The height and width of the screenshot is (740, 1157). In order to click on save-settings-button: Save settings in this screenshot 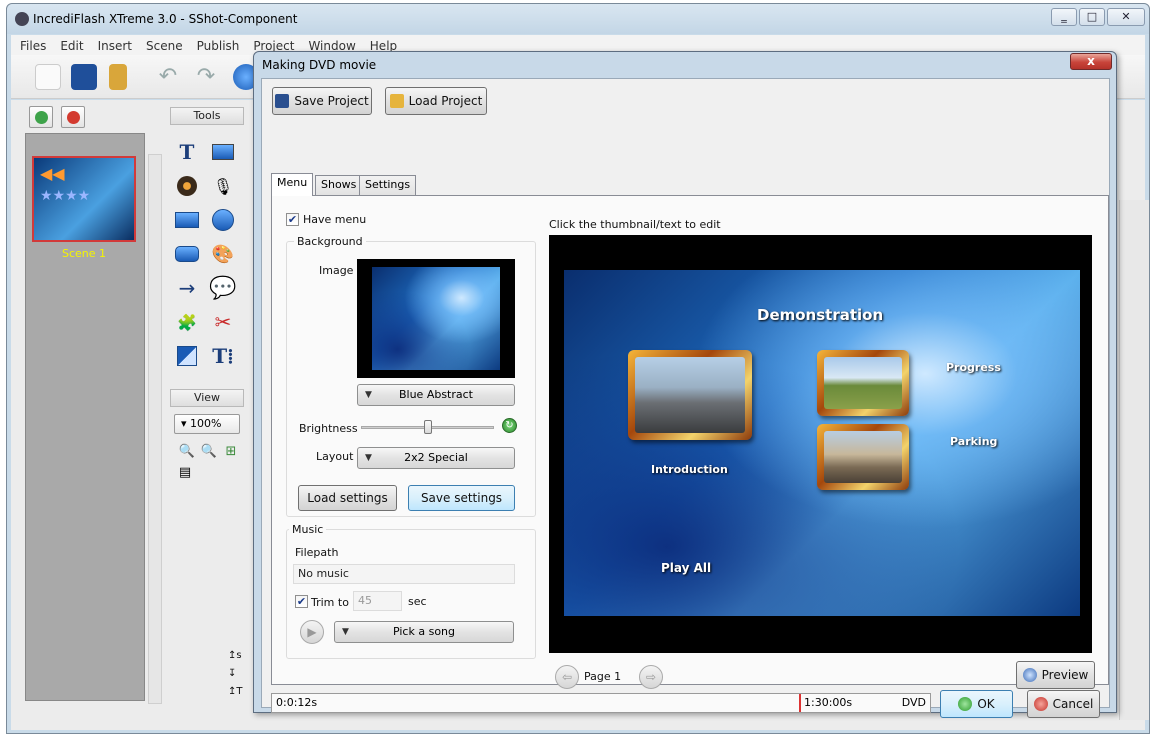, I will do `click(461, 498)`.